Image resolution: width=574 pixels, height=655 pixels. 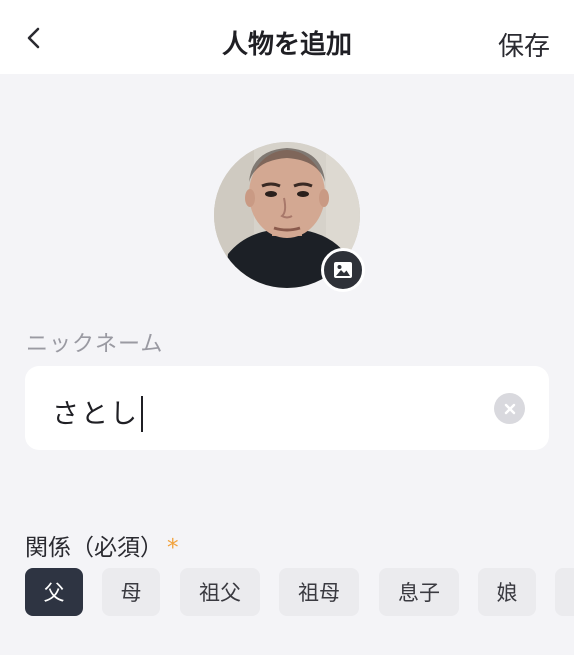 I want to click on clear-input-button, so click(x=509, y=408).